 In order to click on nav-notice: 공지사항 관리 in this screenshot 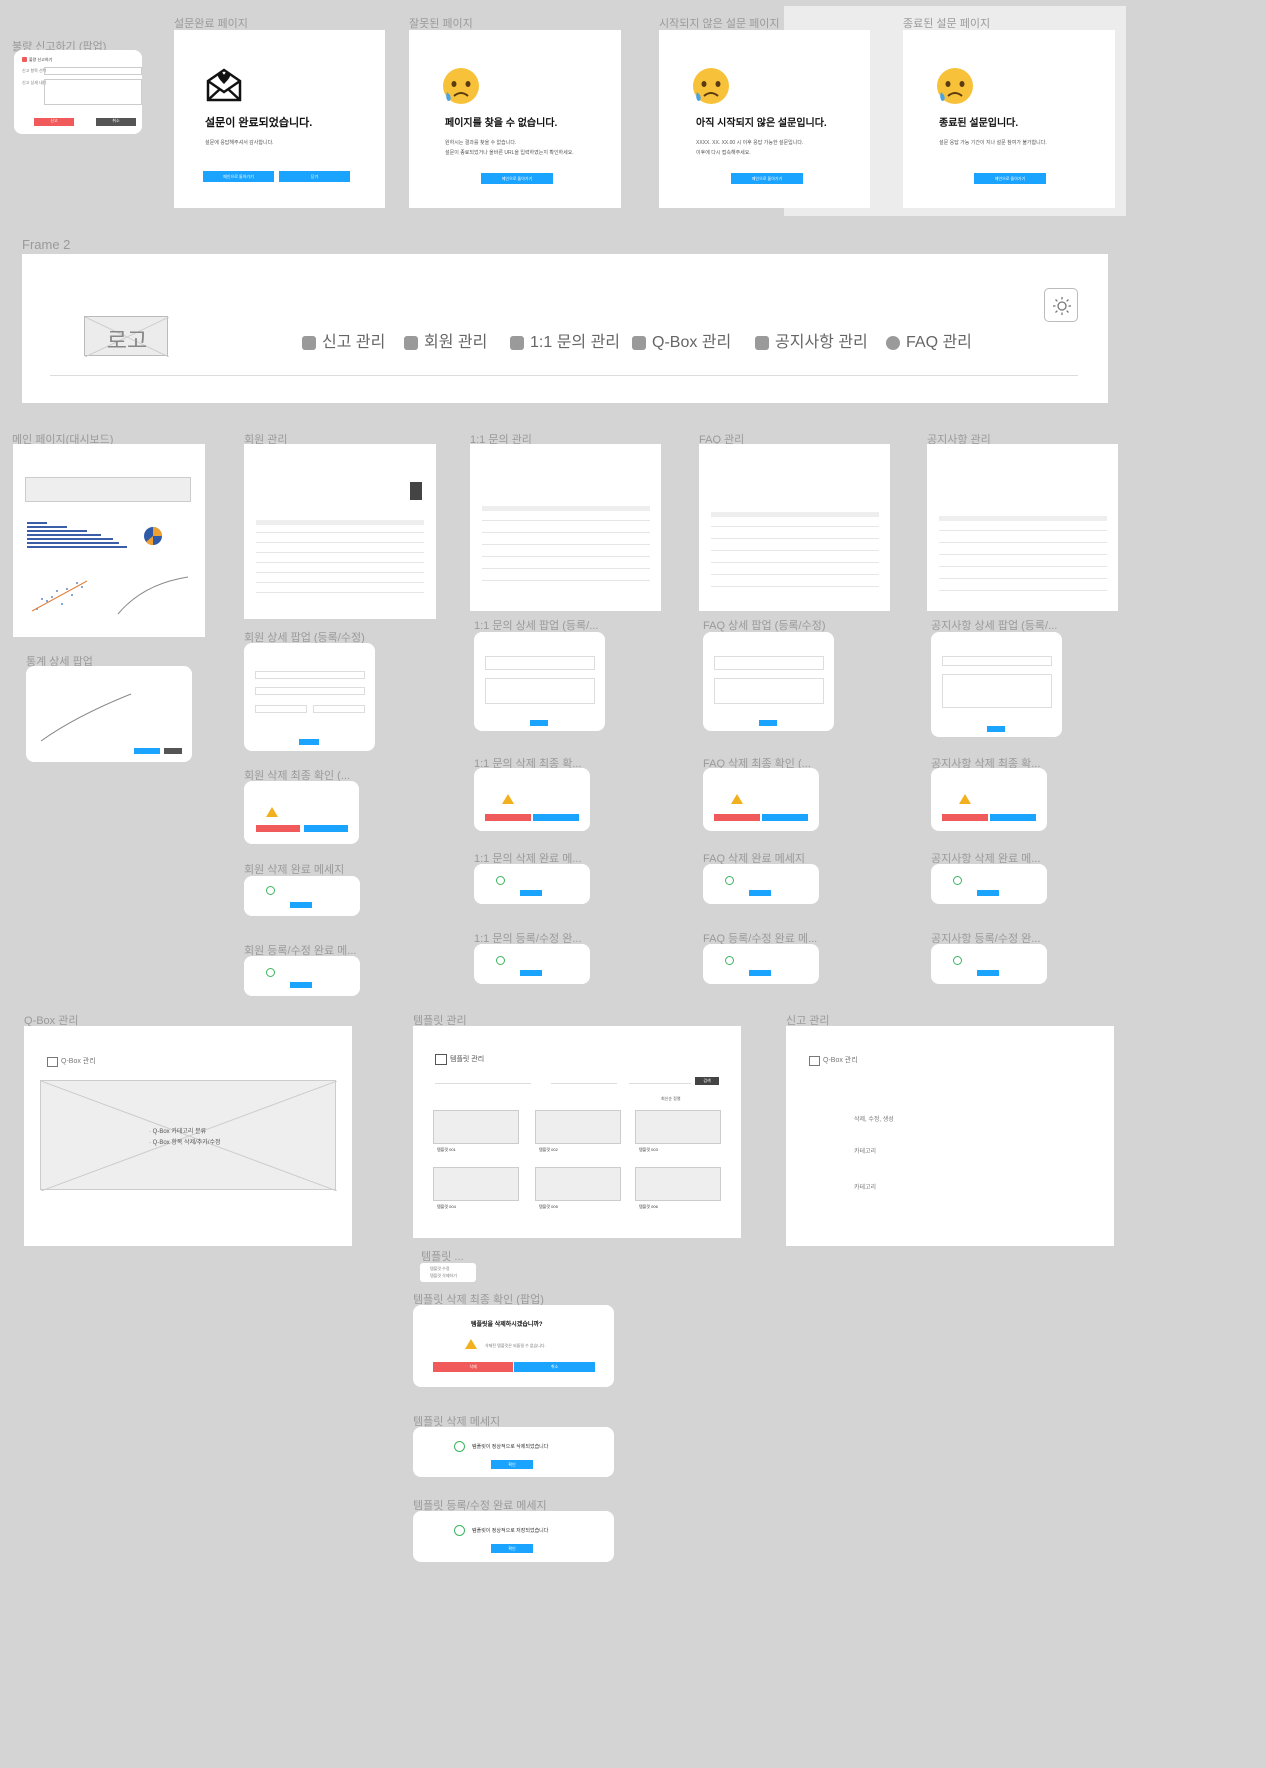, I will do `click(811, 340)`.